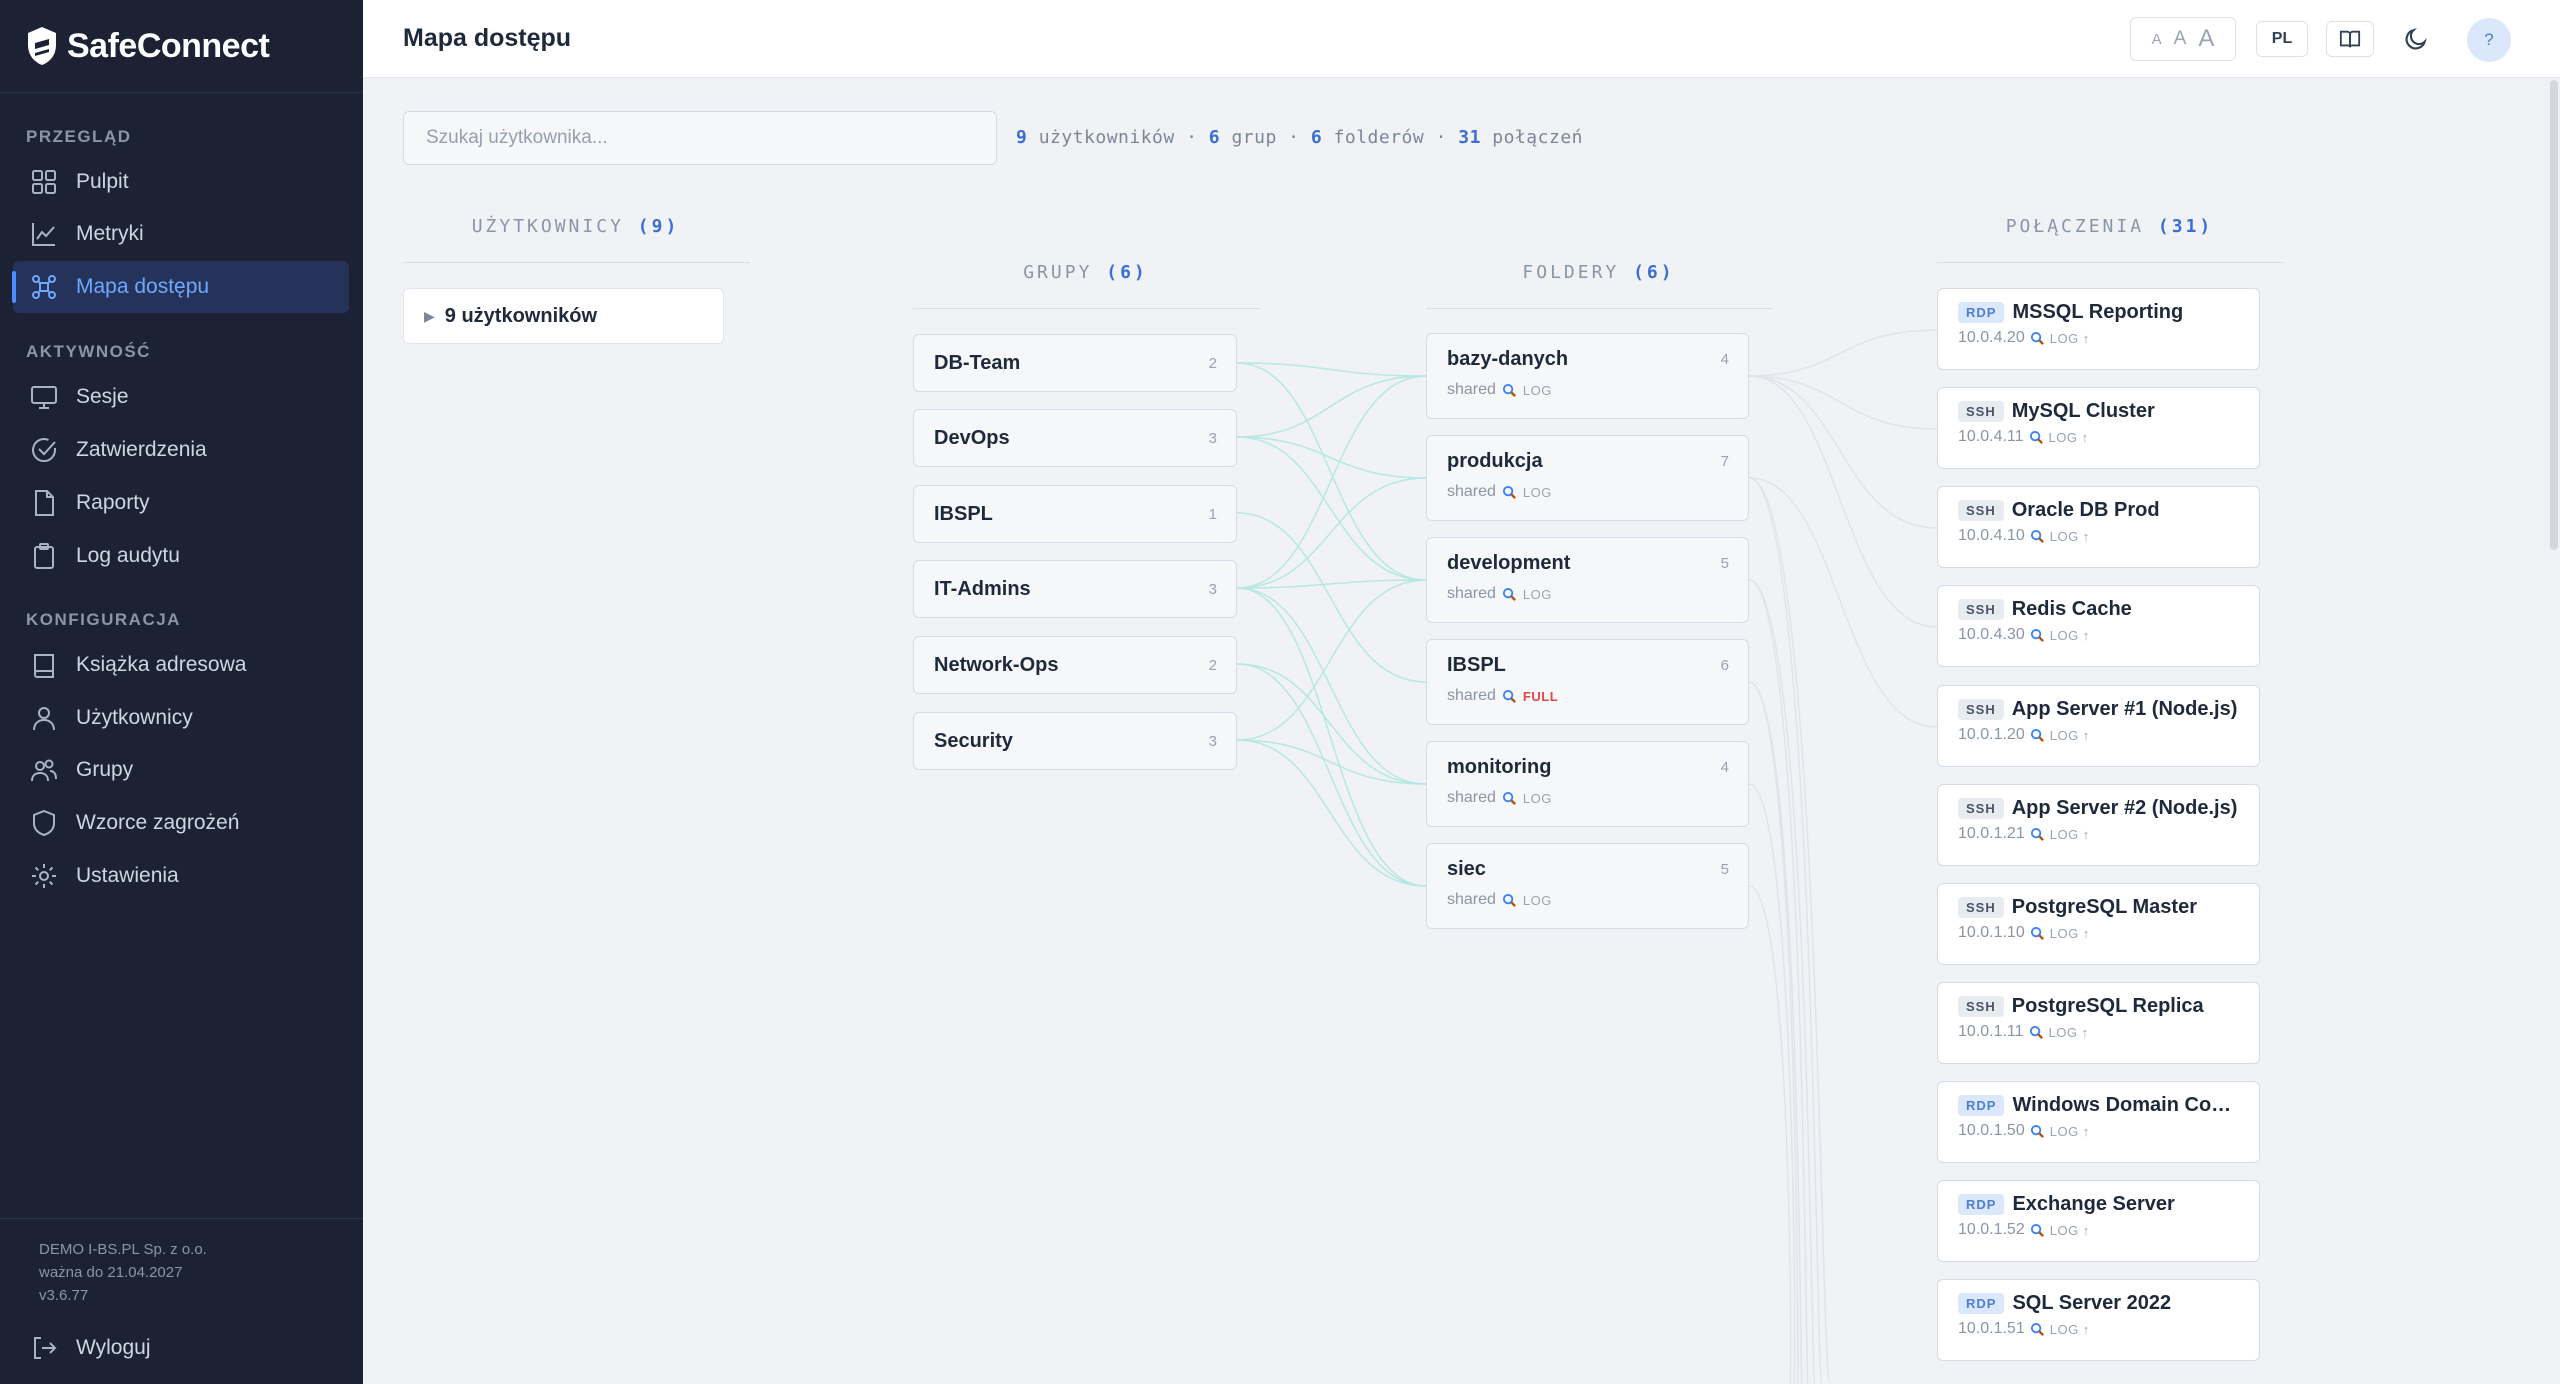 This screenshot has height=1384, width=2560. What do you see at coordinates (1991, 1229) in the screenshot?
I see `connection-ip: 10.0.1.52` at bounding box center [1991, 1229].